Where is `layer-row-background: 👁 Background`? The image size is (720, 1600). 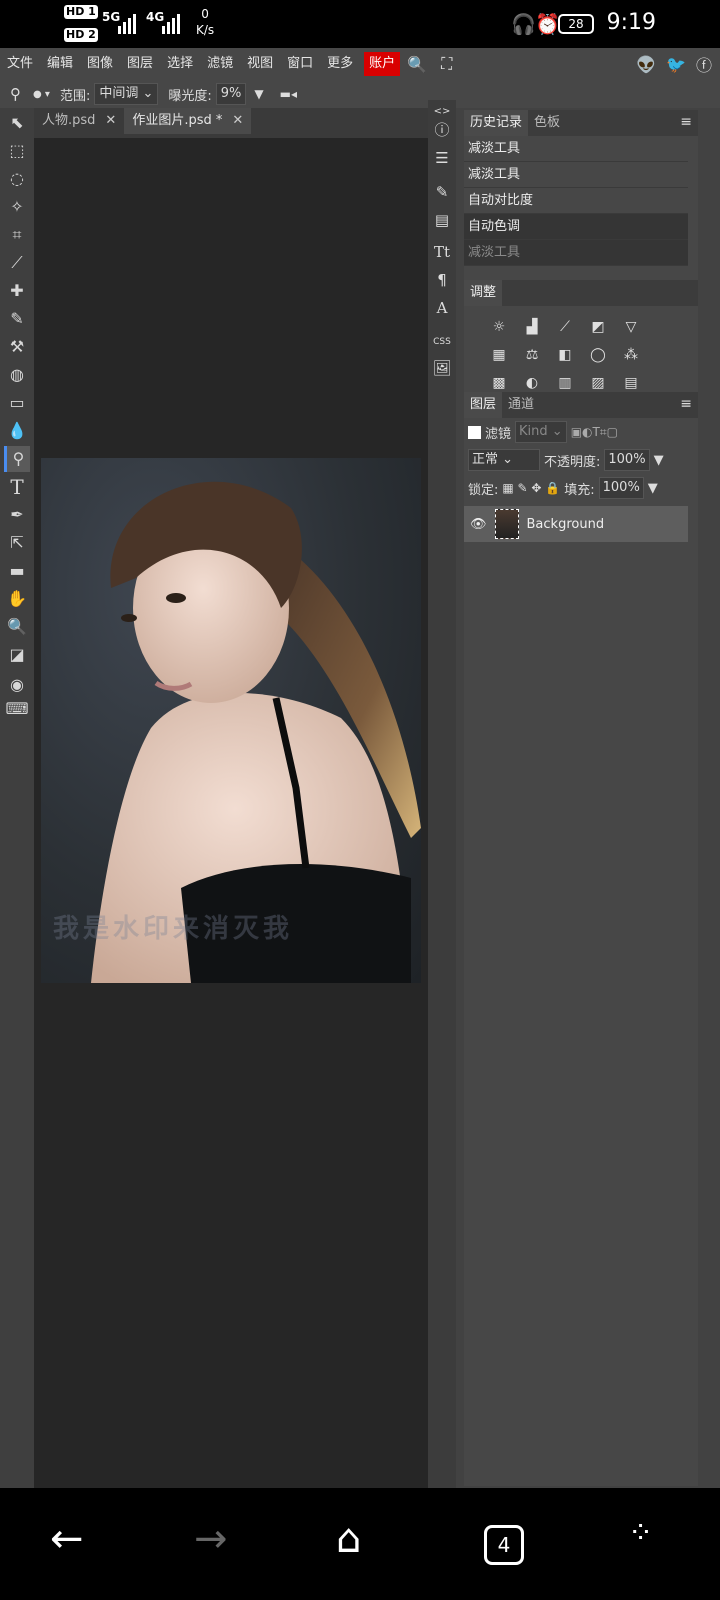
layer-row-background: 👁 Background is located at coordinates (576, 524).